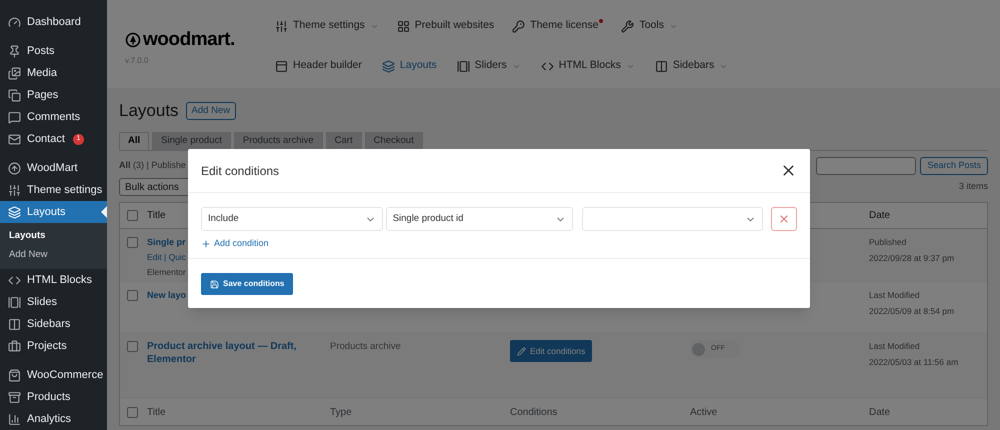 The image size is (1000, 430). I want to click on tab: Single product, so click(191, 141).